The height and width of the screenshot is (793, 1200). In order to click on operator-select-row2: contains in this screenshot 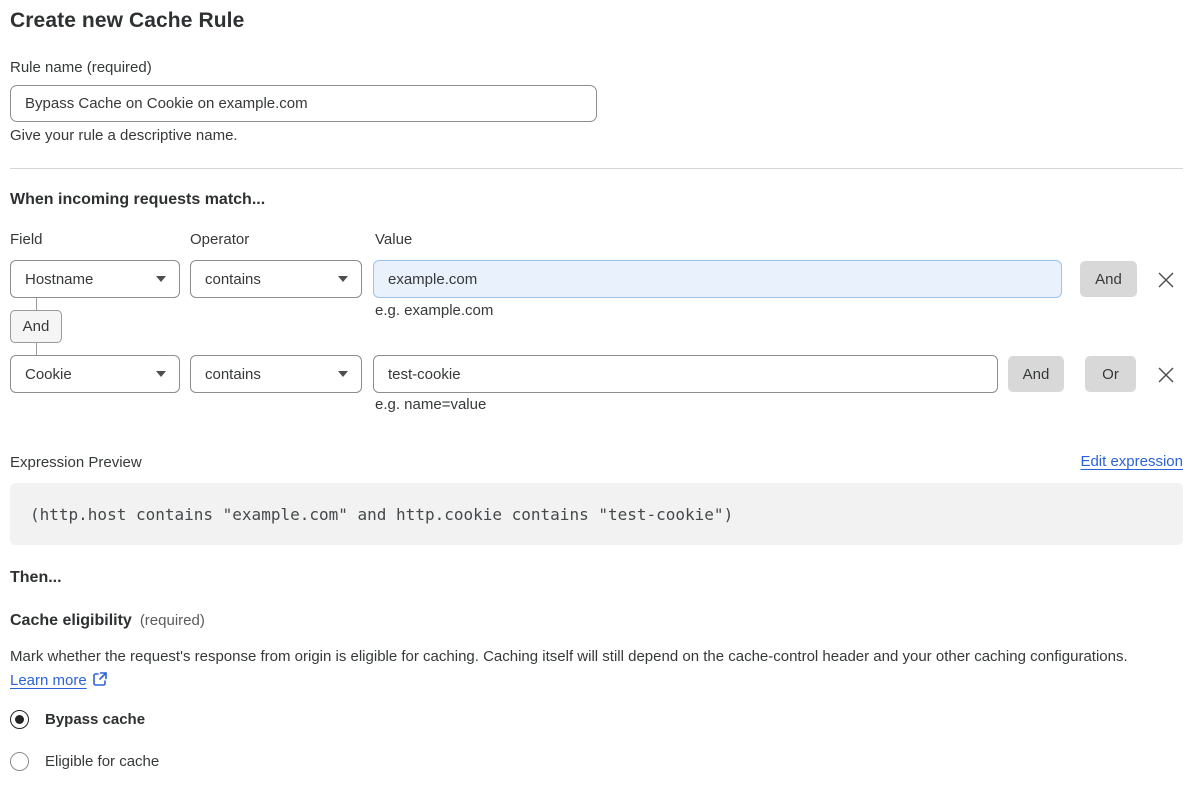, I will do `click(276, 374)`.